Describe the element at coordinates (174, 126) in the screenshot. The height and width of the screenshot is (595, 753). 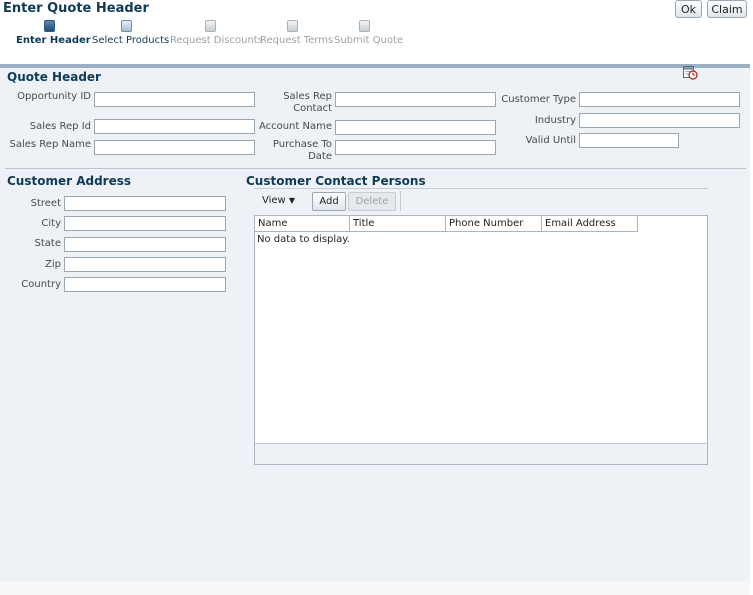
I see `sales-rep-id-input` at that location.